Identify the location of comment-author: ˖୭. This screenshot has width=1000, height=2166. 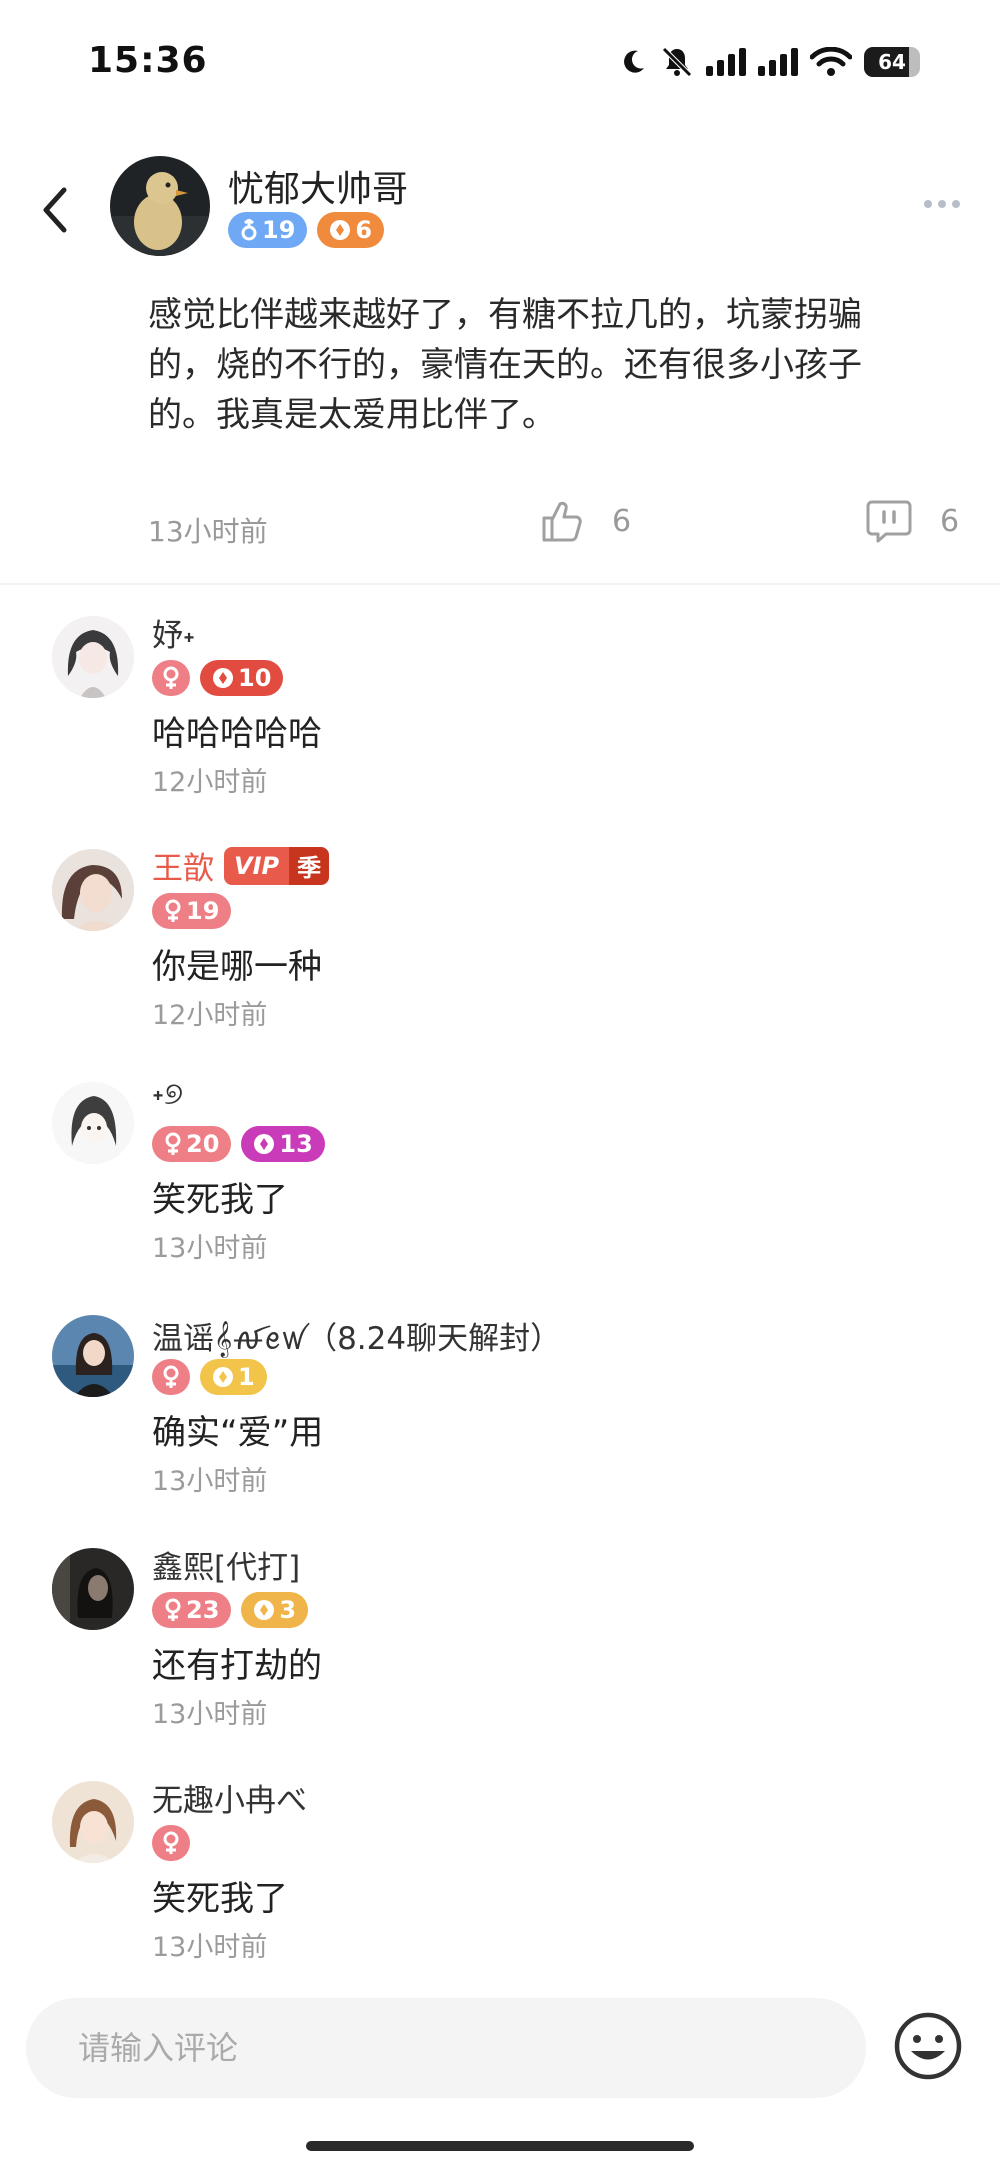
(167, 1094).